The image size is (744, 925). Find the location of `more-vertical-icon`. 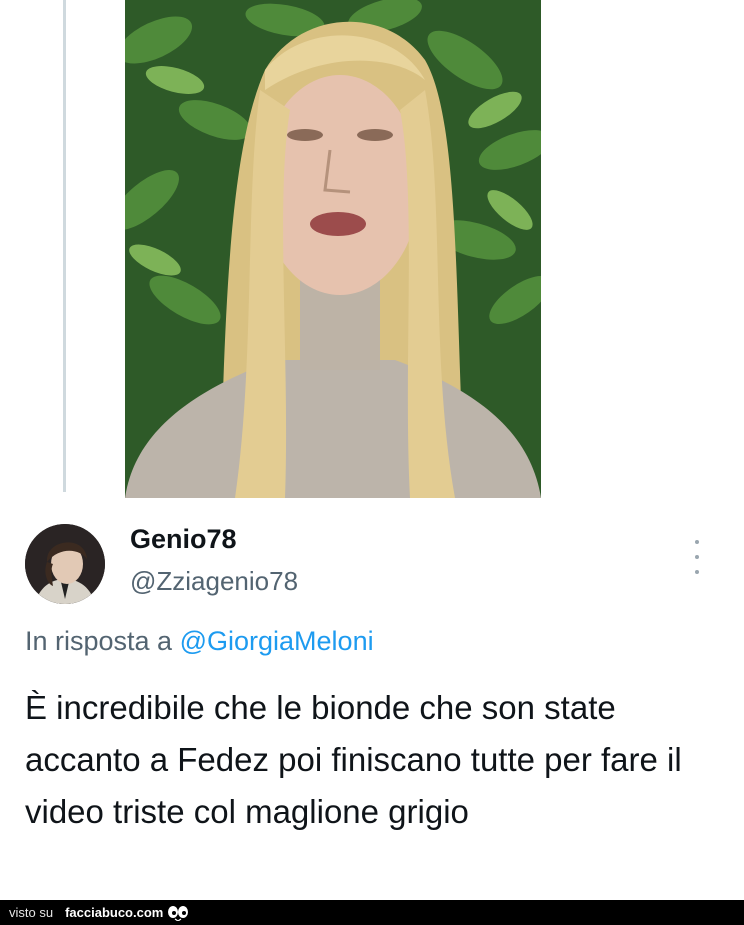

more-vertical-icon is located at coordinates (697, 557).